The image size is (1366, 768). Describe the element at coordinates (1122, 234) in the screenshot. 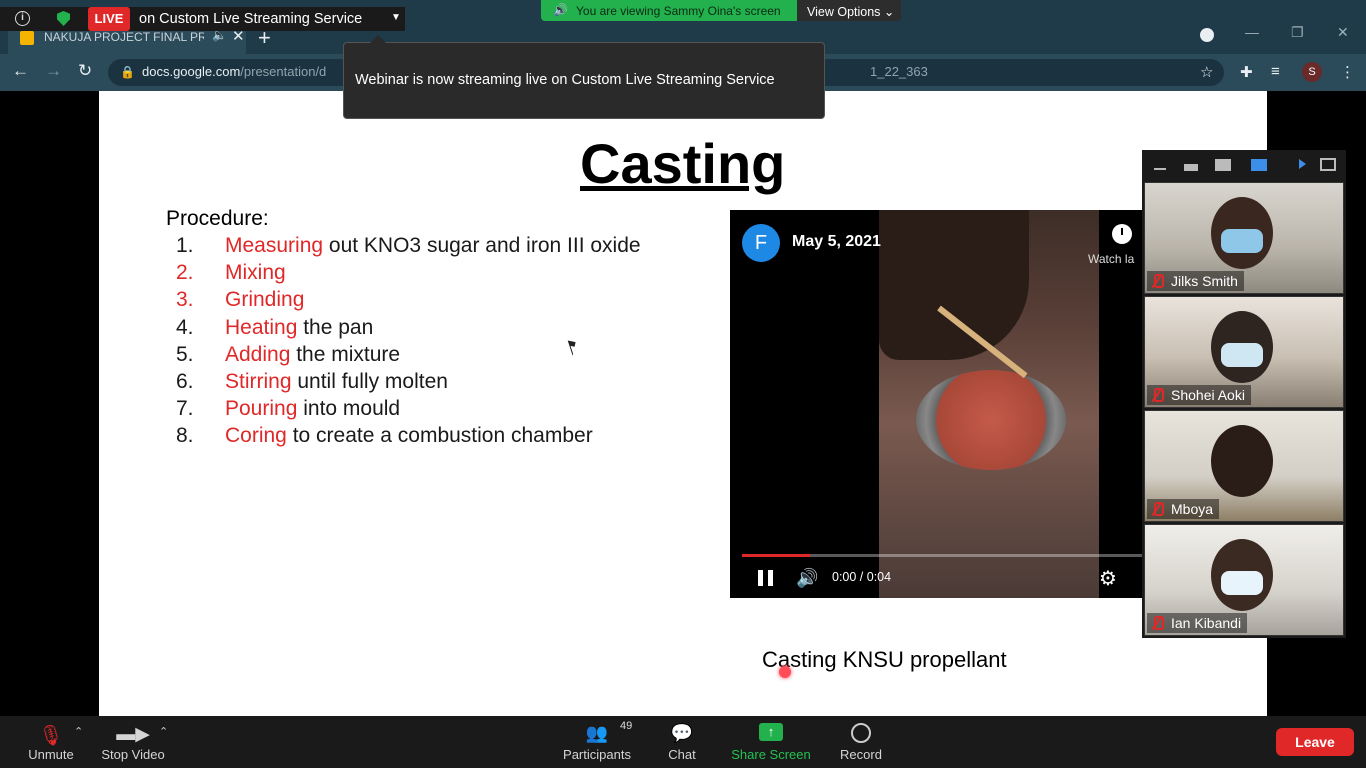

I see `clock-icon` at that location.